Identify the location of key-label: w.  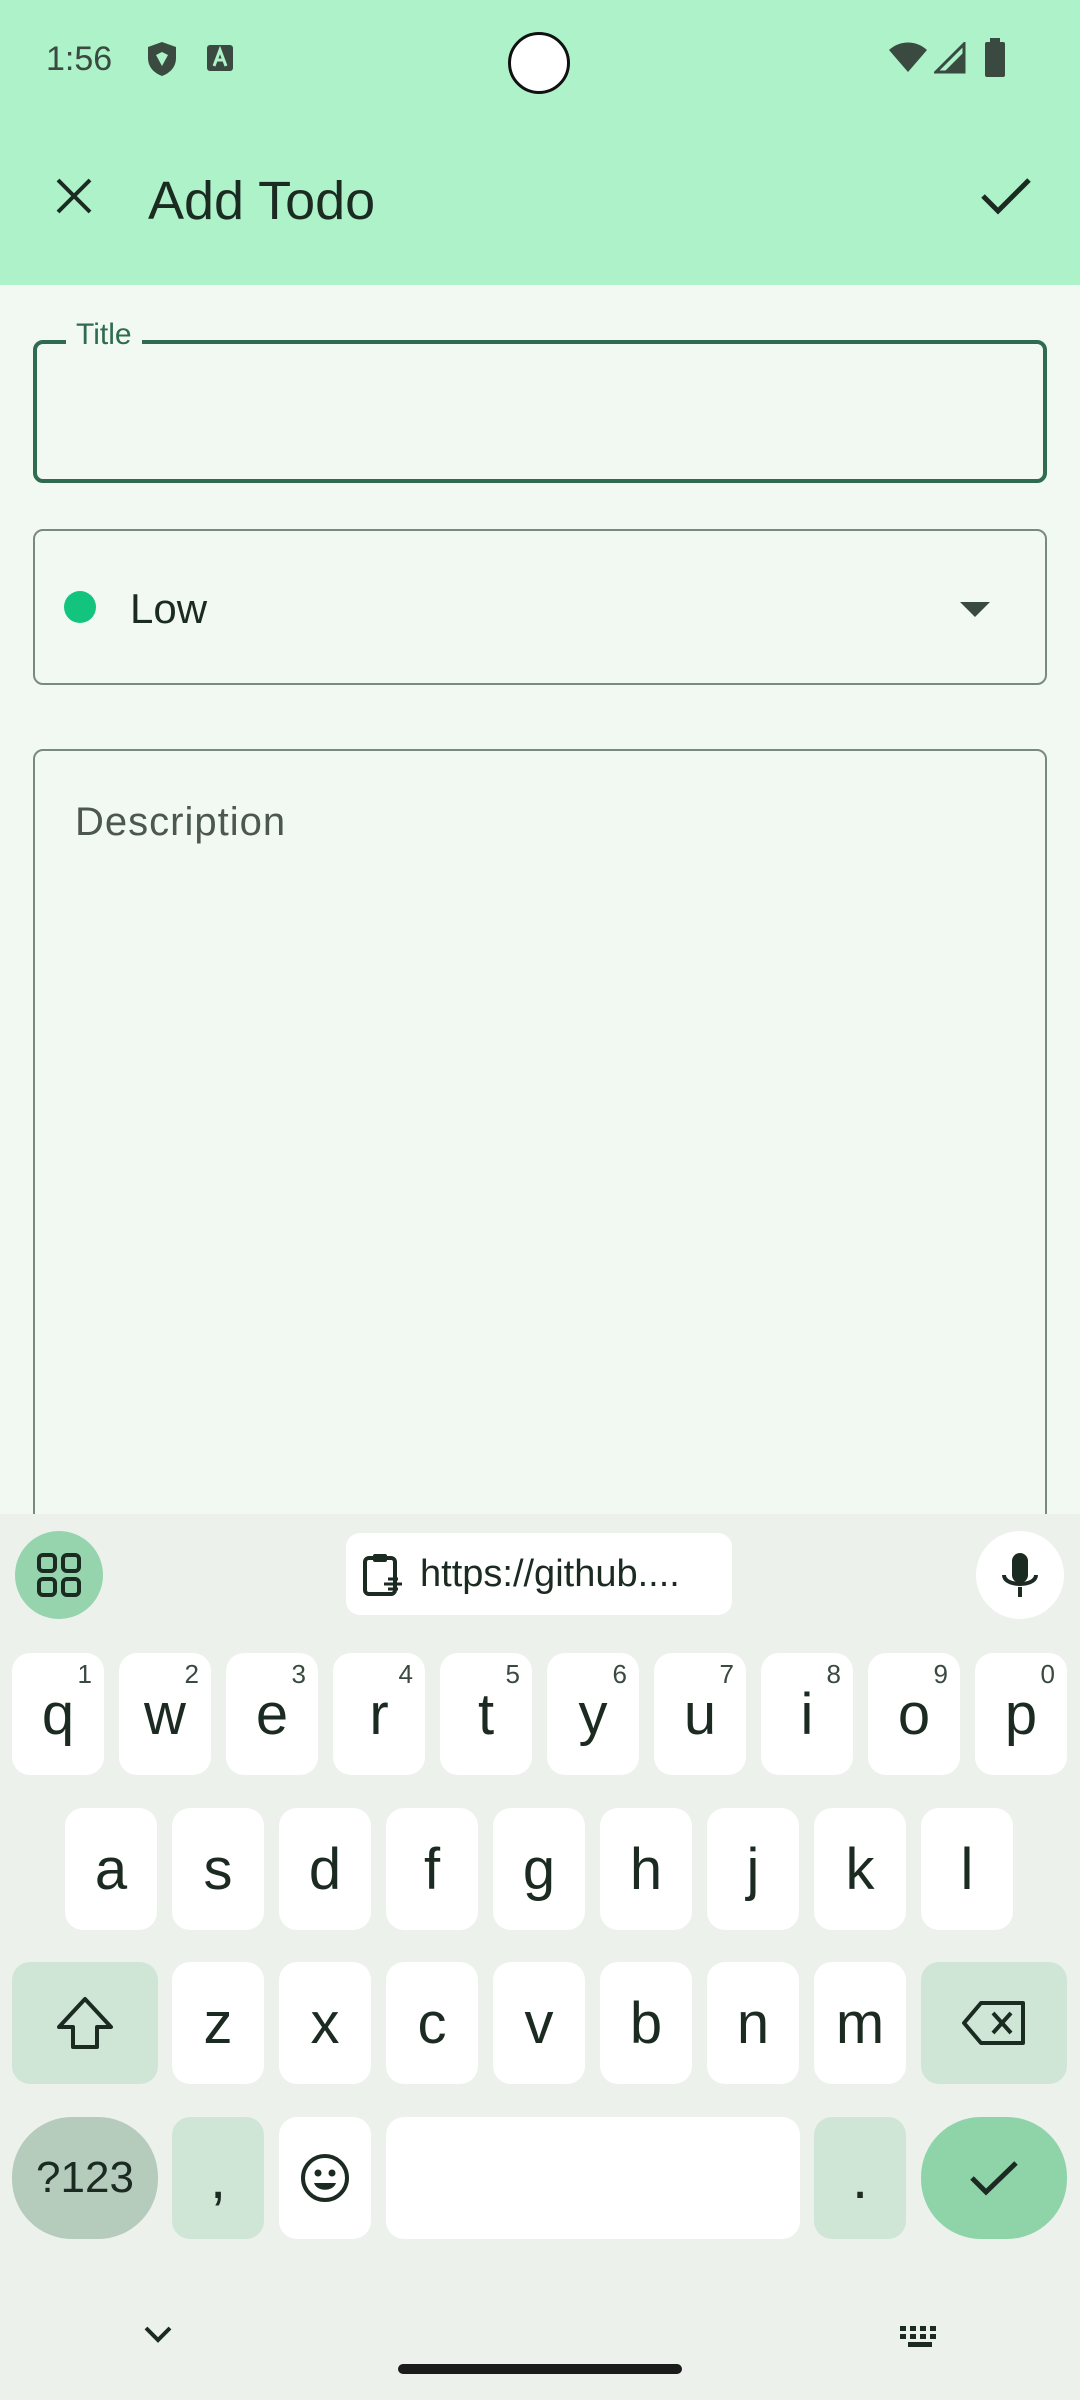
(165, 1714).